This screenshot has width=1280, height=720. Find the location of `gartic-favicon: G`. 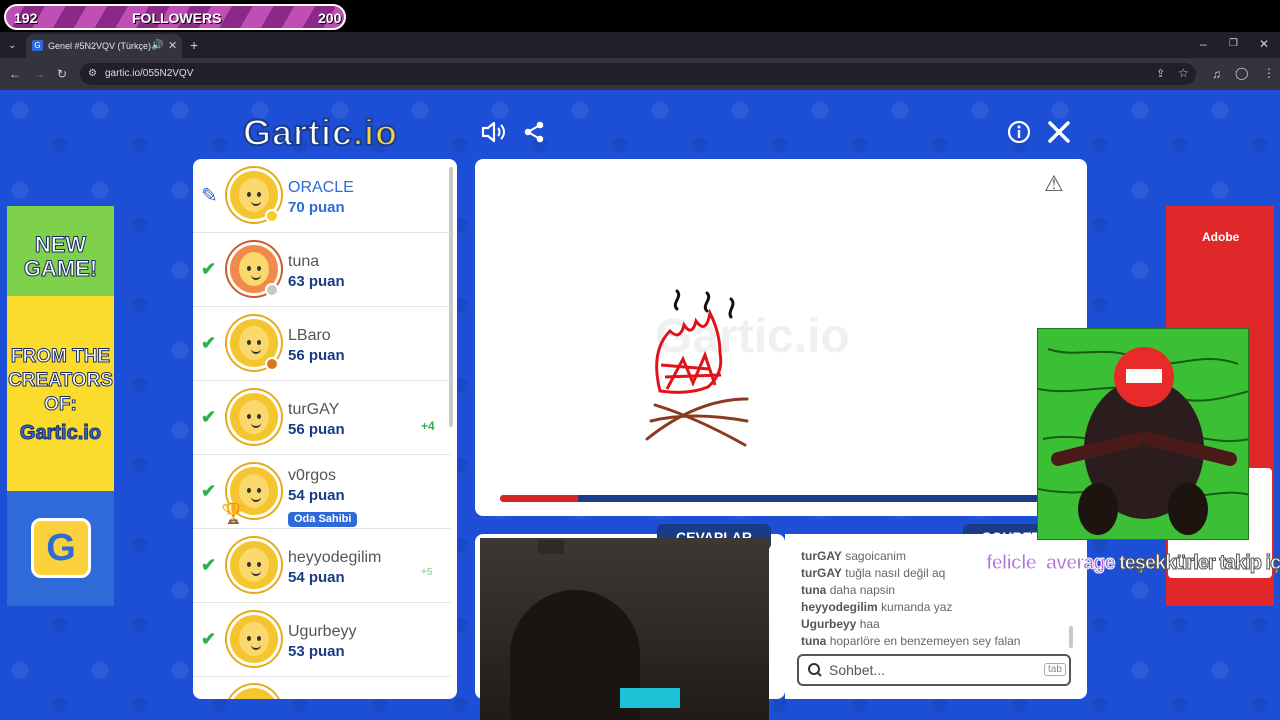

gartic-favicon: G is located at coordinates (37, 45).